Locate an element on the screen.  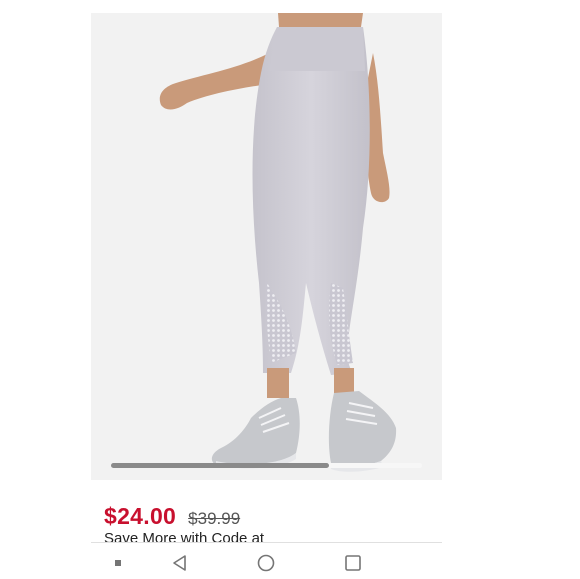
promo-text: Save More with Code at is located at coordinates (184, 536).